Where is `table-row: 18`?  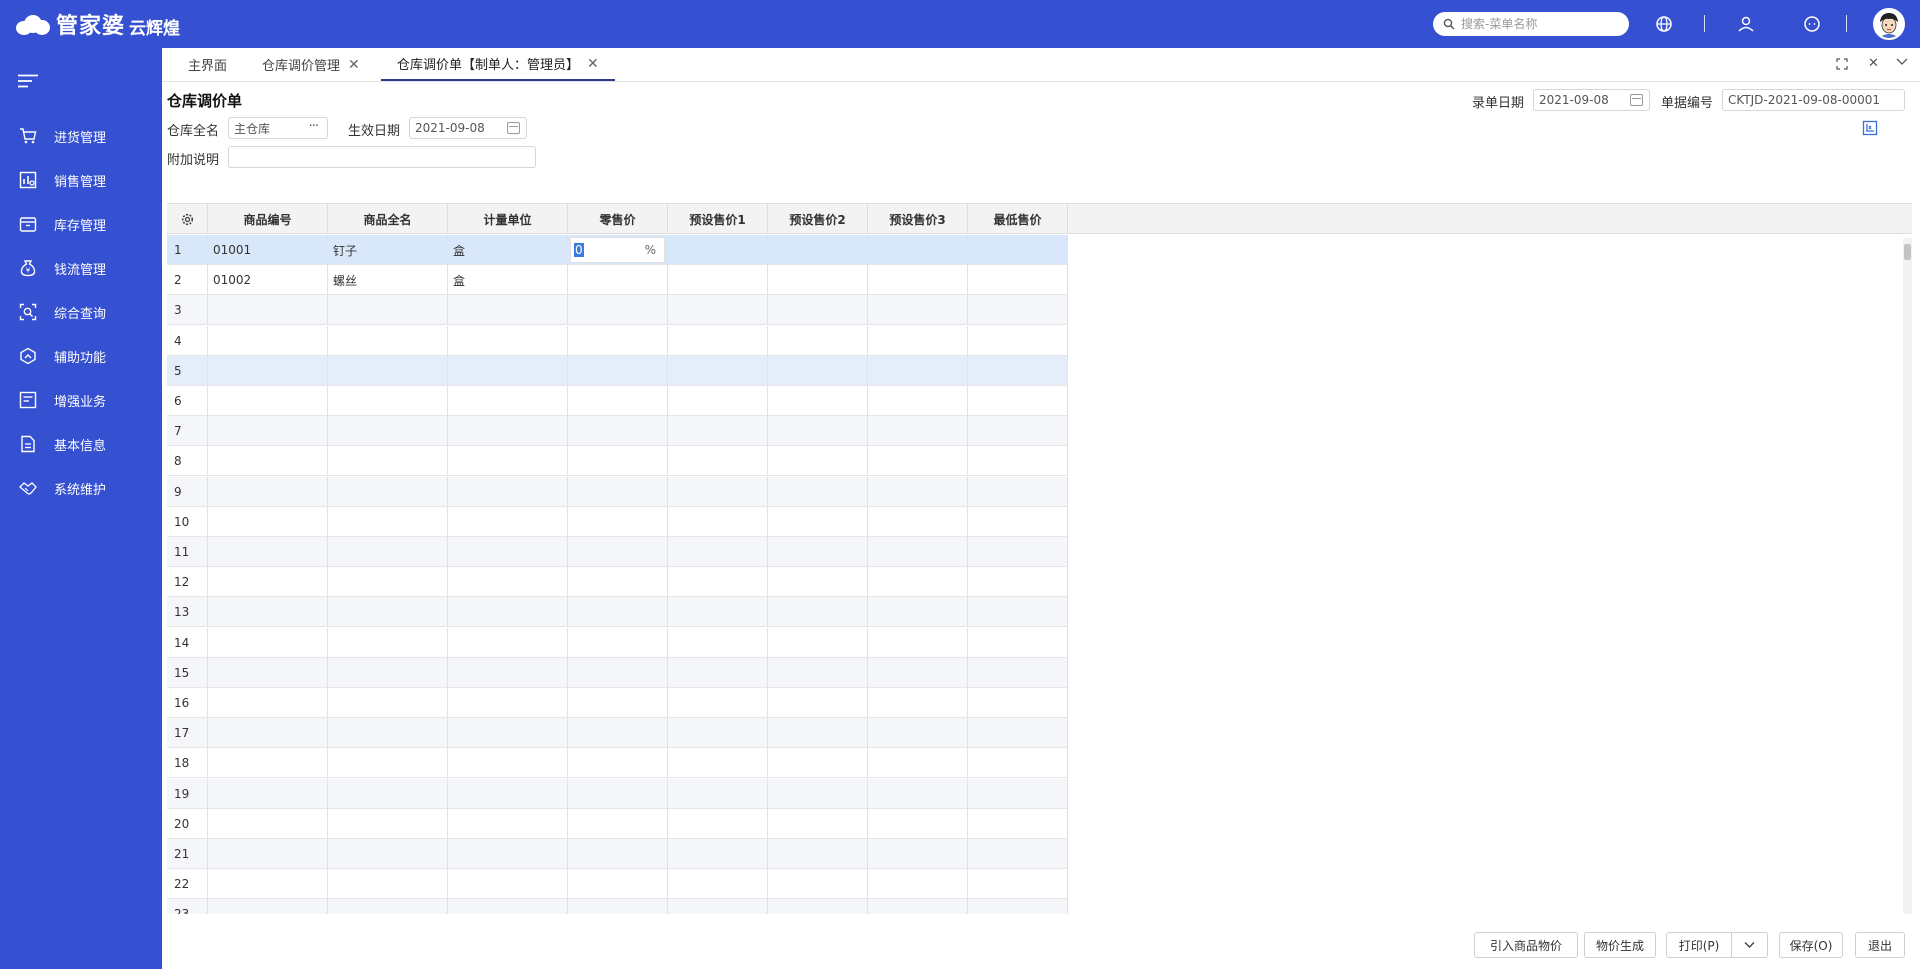 table-row: 18 is located at coordinates (617, 763).